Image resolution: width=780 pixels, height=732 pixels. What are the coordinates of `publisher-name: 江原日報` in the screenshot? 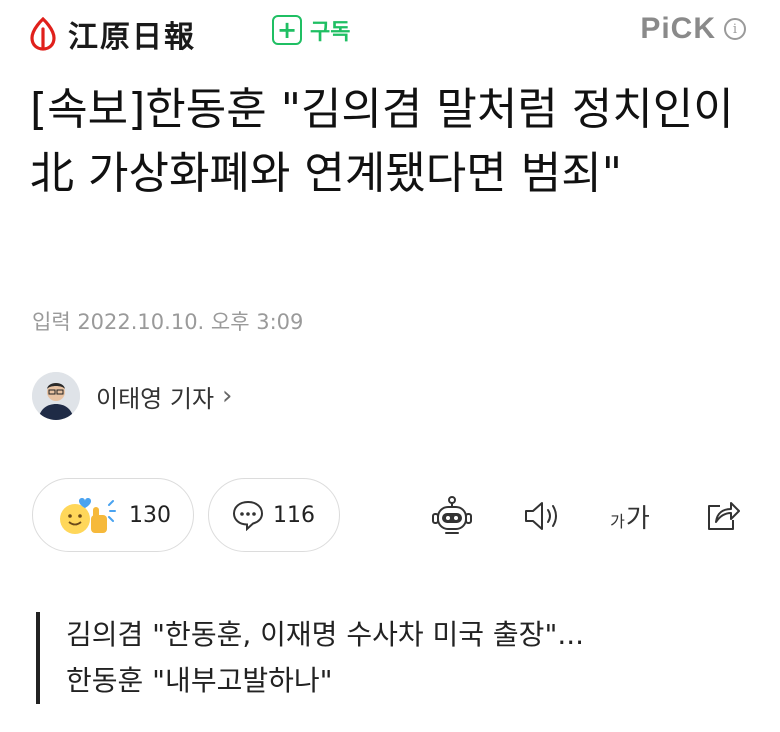 It's located at (132, 37).